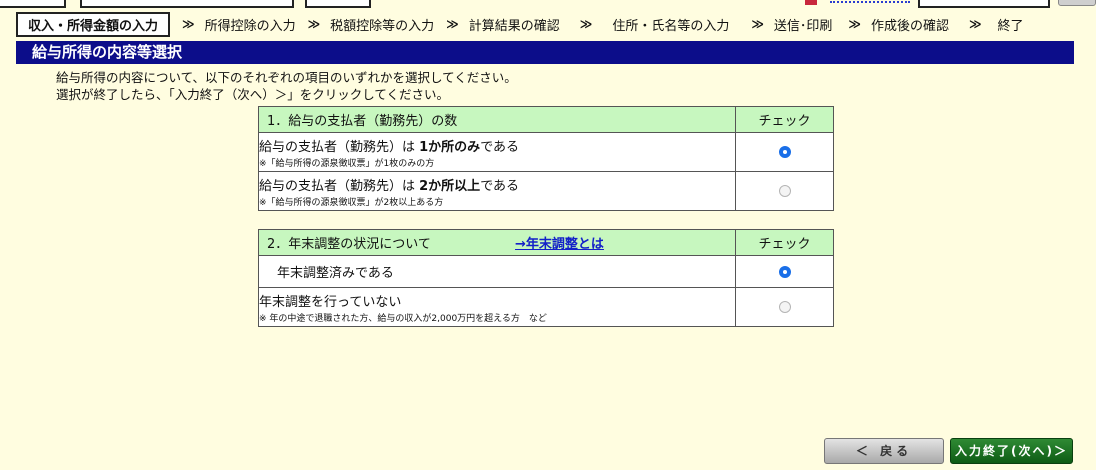 The width and height of the screenshot is (1096, 470). Describe the element at coordinates (347, 163) in the screenshot. I see `option-note: ※「給与所得の源泉徴収票」が1枚のみの方` at that location.